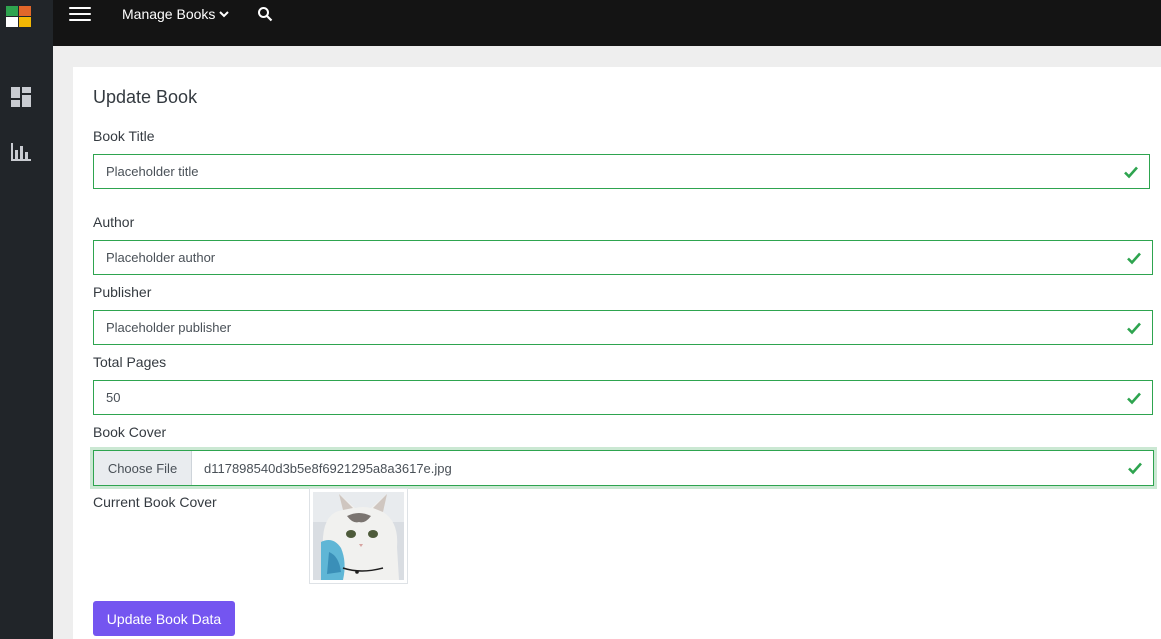 The height and width of the screenshot is (639, 1161). What do you see at coordinates (155, 502) in the screenshot?
I see `current-cover-label: Current Book Cover` at bounding box center [155, 502].